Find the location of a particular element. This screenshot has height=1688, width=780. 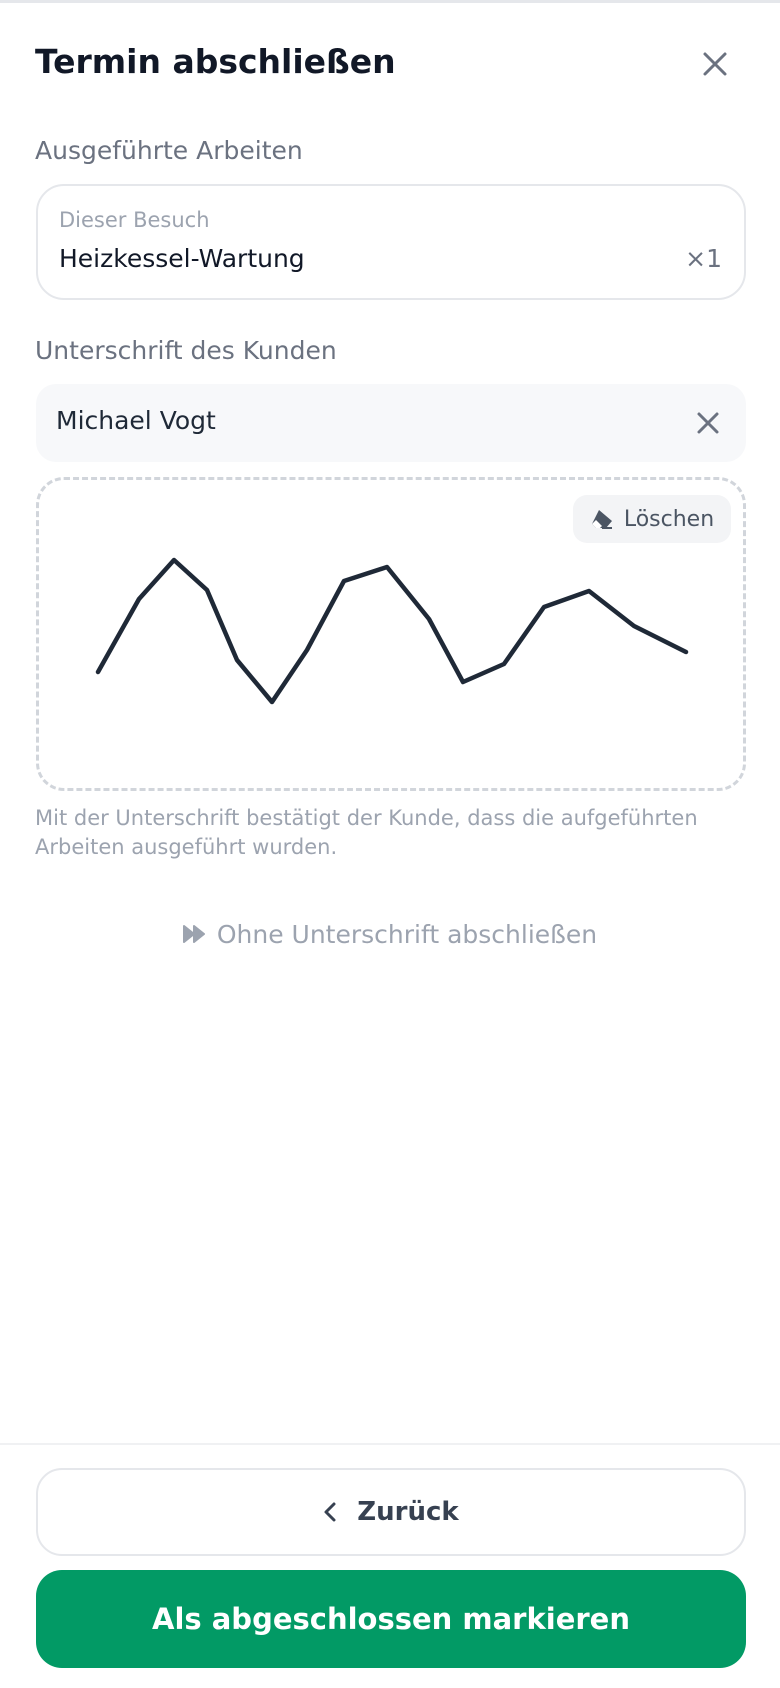

clear-name-button is located at coordinates (708, 423).